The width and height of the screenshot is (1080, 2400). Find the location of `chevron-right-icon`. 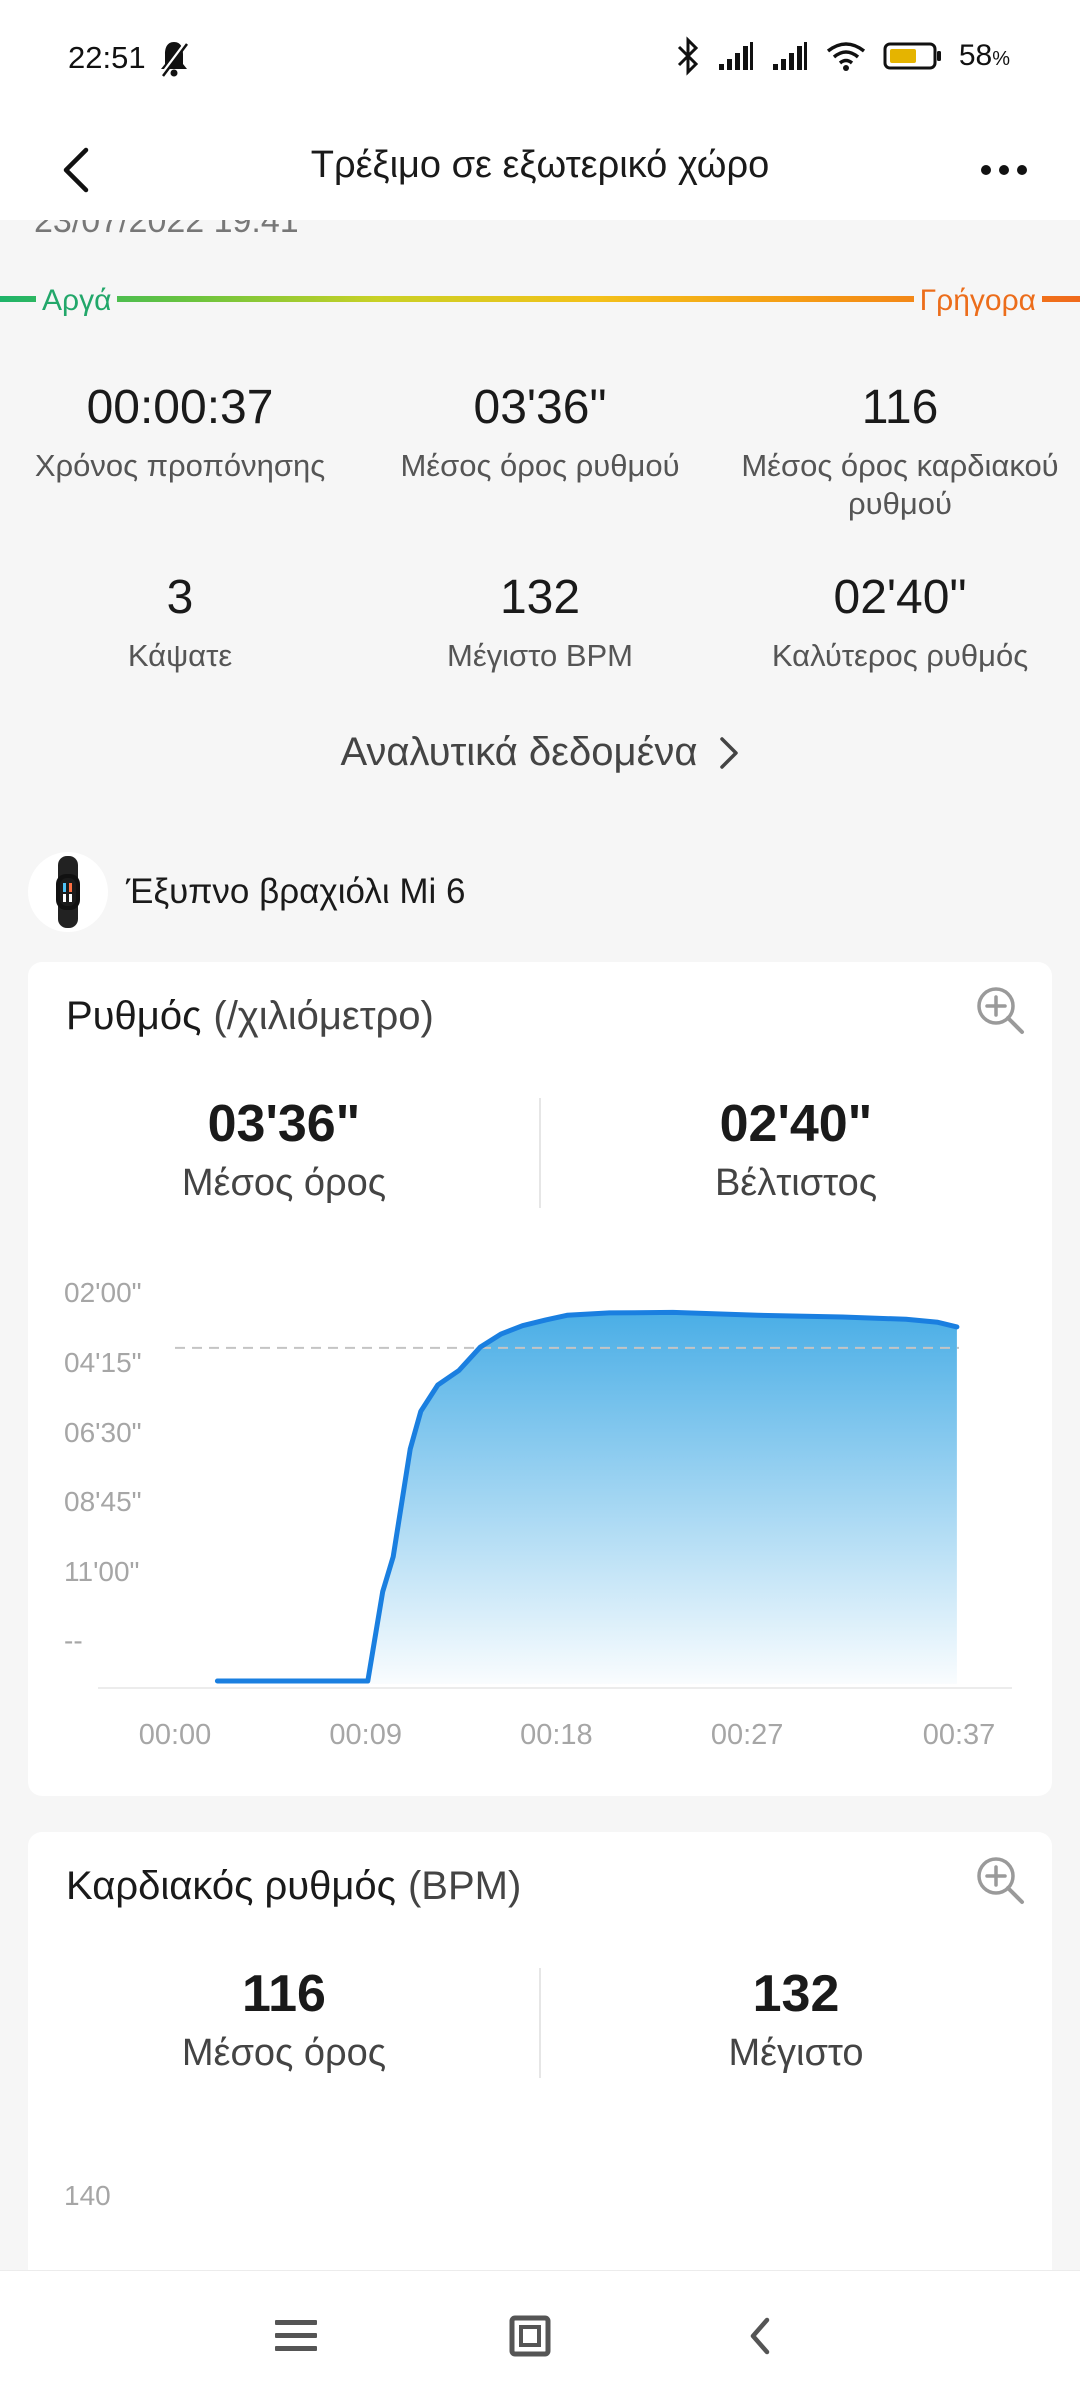

chevron-right-icon is located at coordinates (728, 752).